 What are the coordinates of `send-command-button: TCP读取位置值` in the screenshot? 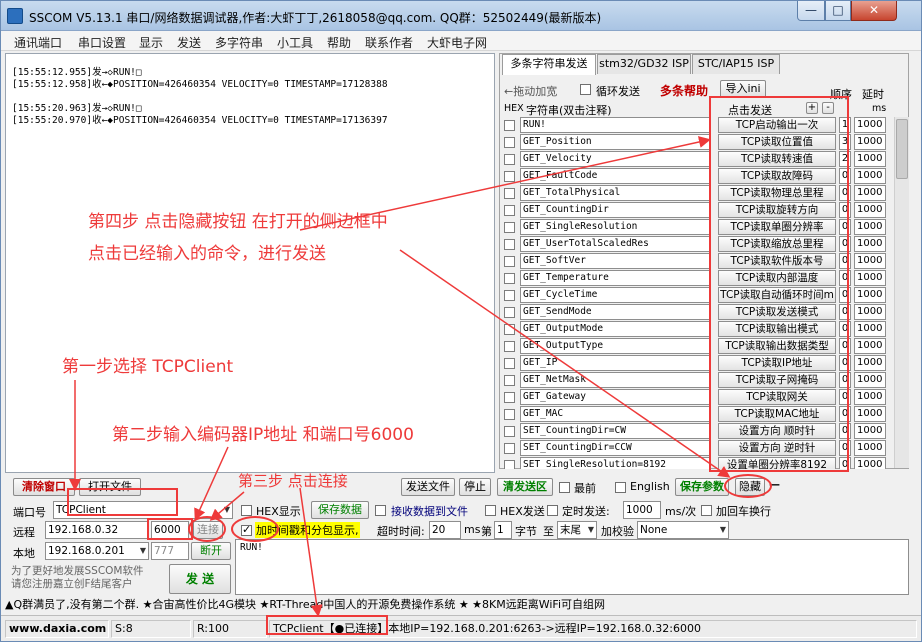 It's located at (777, 142).